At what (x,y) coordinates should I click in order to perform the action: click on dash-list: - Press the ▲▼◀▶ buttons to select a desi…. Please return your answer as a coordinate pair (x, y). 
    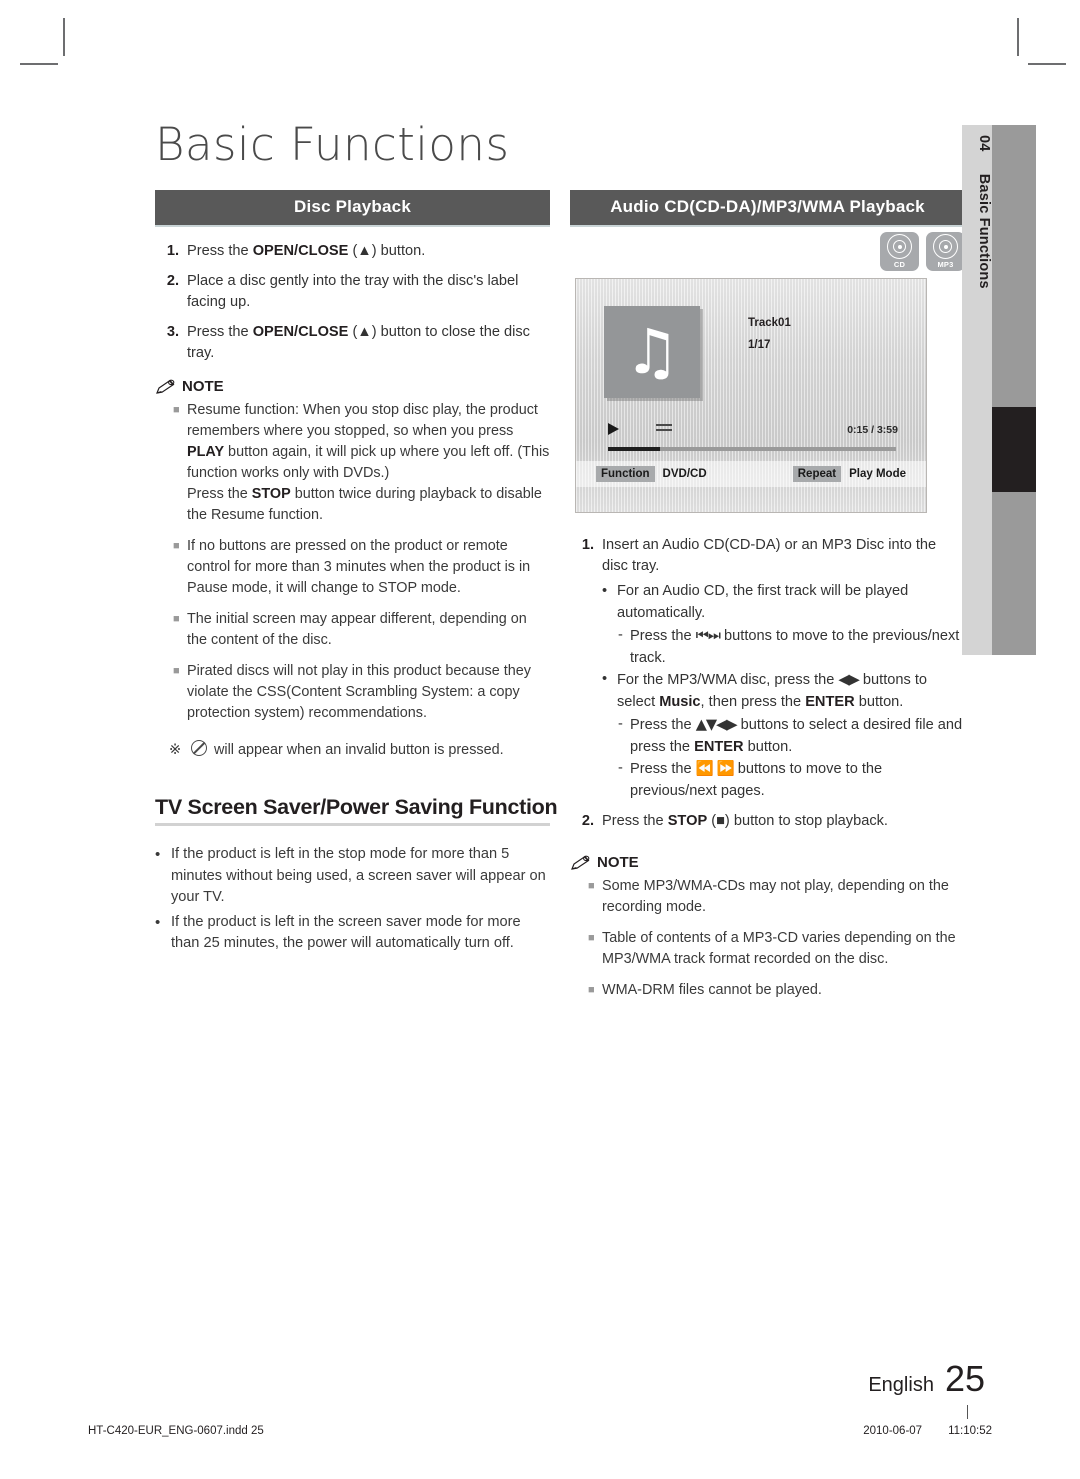
    Looking at the image, I should click on (791, 758).